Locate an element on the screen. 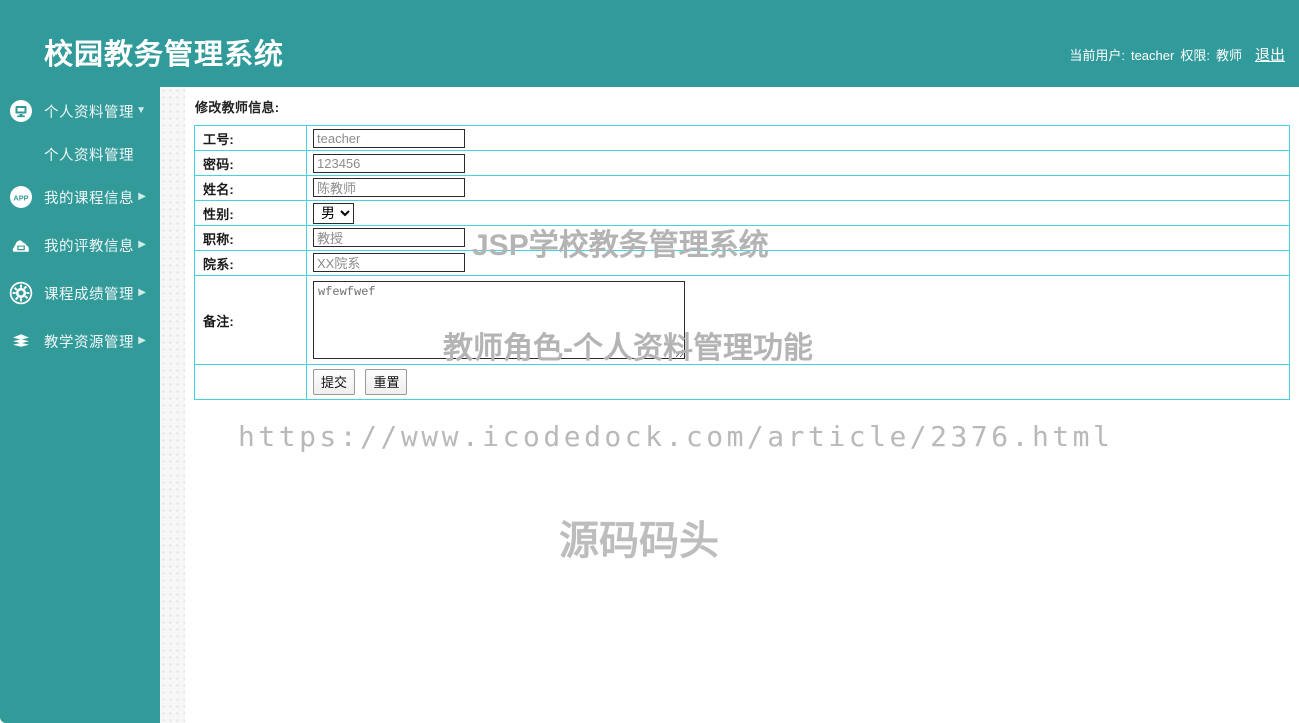  cloud-icon is located at coordinates (21, 245).